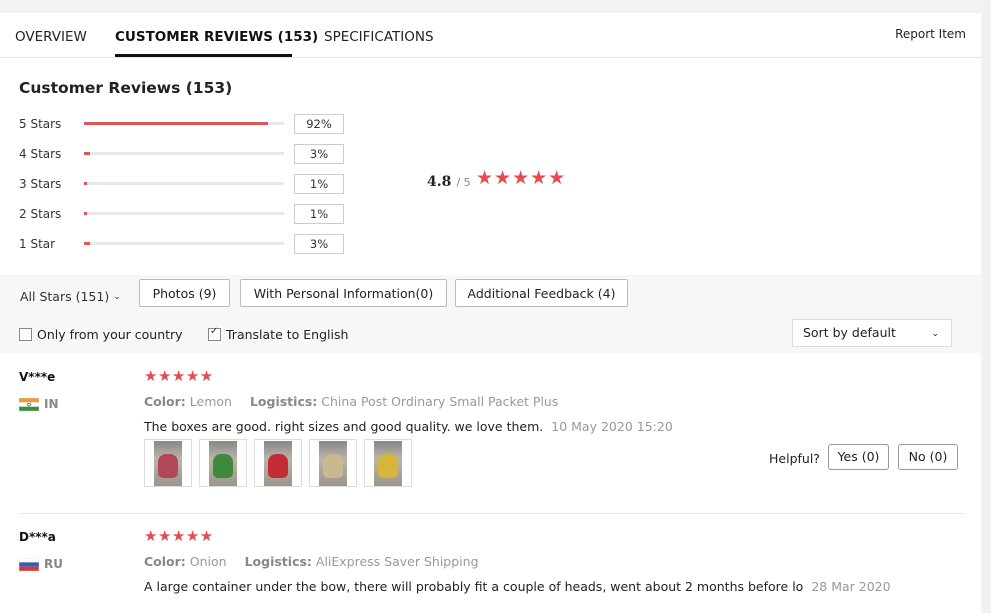 The width and height of the screenshot is (991, 613). I want to click on only-from-country-checkbox: Only from your country, so click(101, 334).